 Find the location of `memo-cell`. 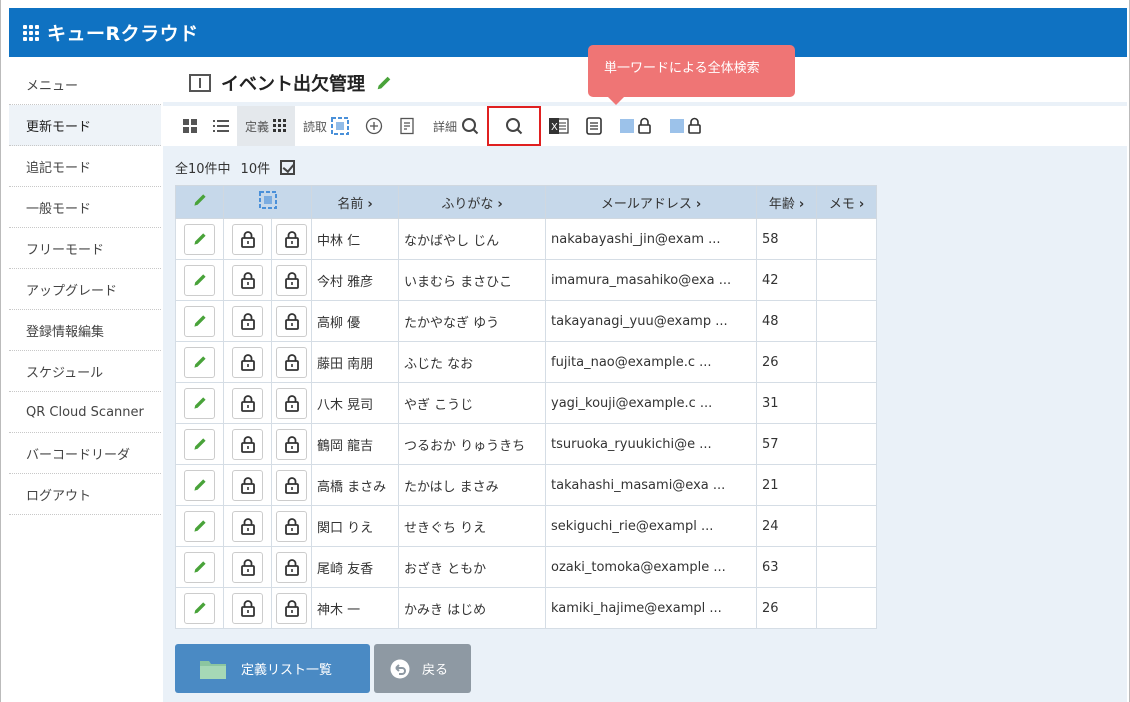

memo-cell is located at coordinates (846, 608).